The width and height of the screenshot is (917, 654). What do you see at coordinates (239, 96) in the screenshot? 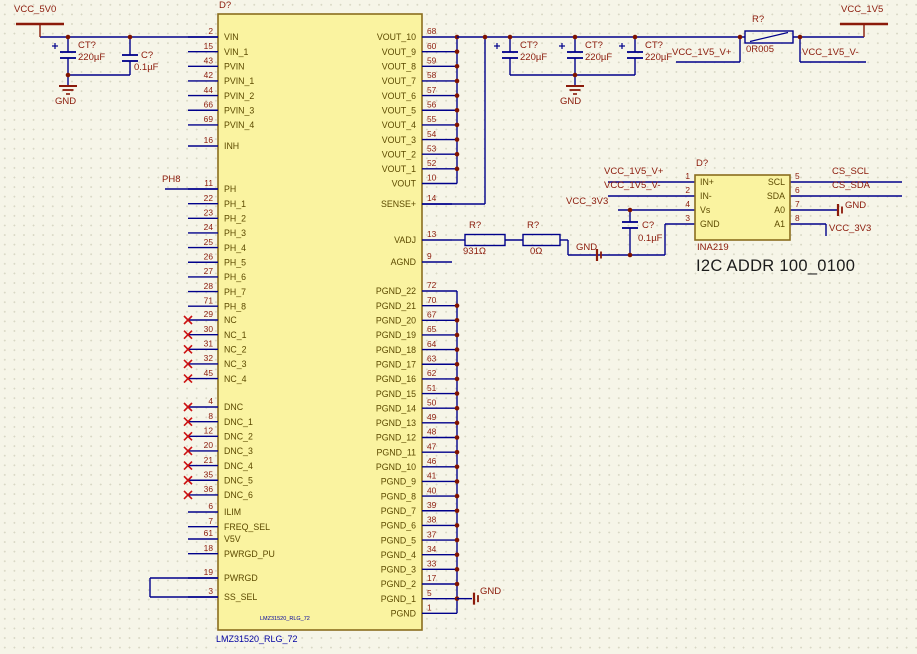
I see `pin-name-PVIN_2: PVIN_2` at bounding box center [239, 96].